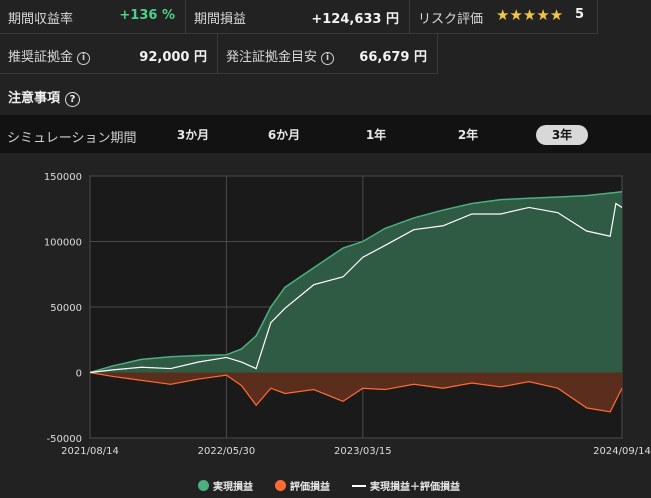  I want to click on return-cell: 期間収益率 +136 %, so click(93, 17).